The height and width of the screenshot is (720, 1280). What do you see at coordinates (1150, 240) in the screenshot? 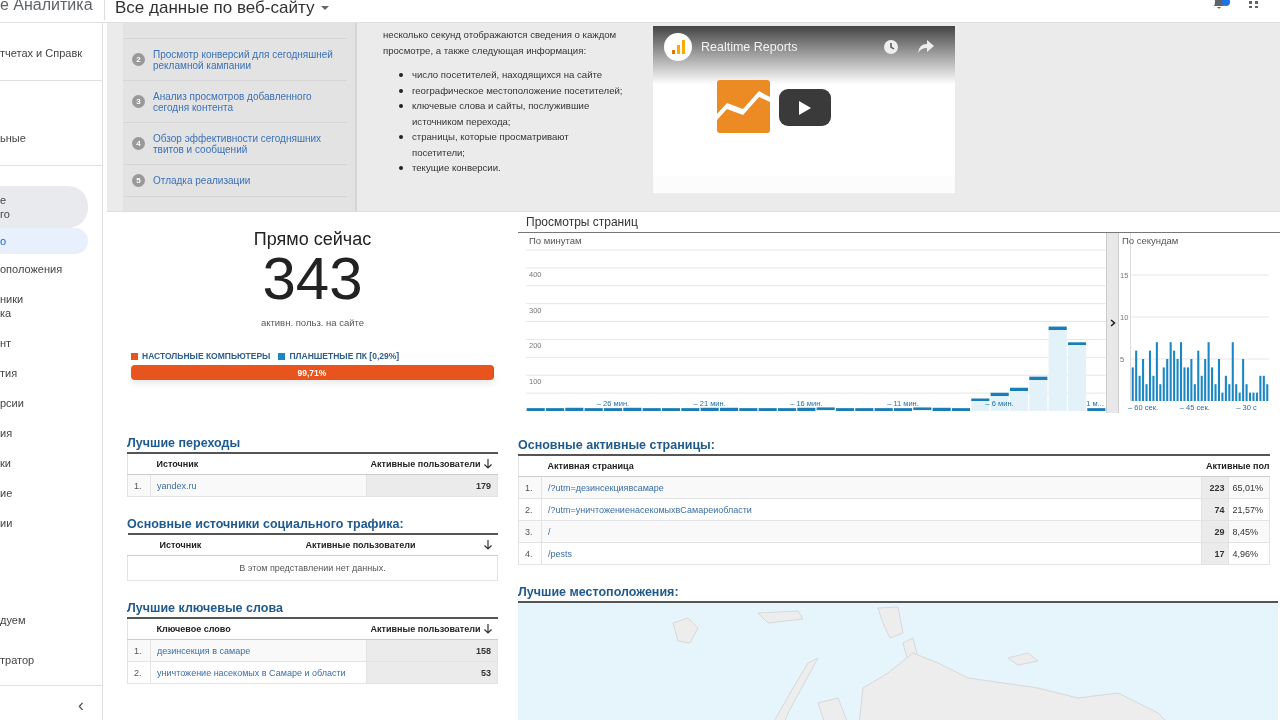
I see `chart-label: По секундам` at bounding box center [1150, 240].